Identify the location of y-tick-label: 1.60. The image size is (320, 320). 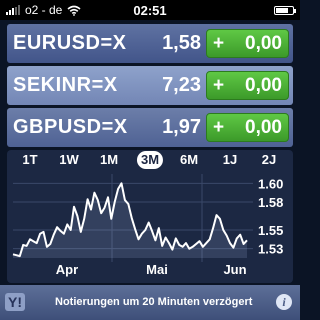
(270, 183).